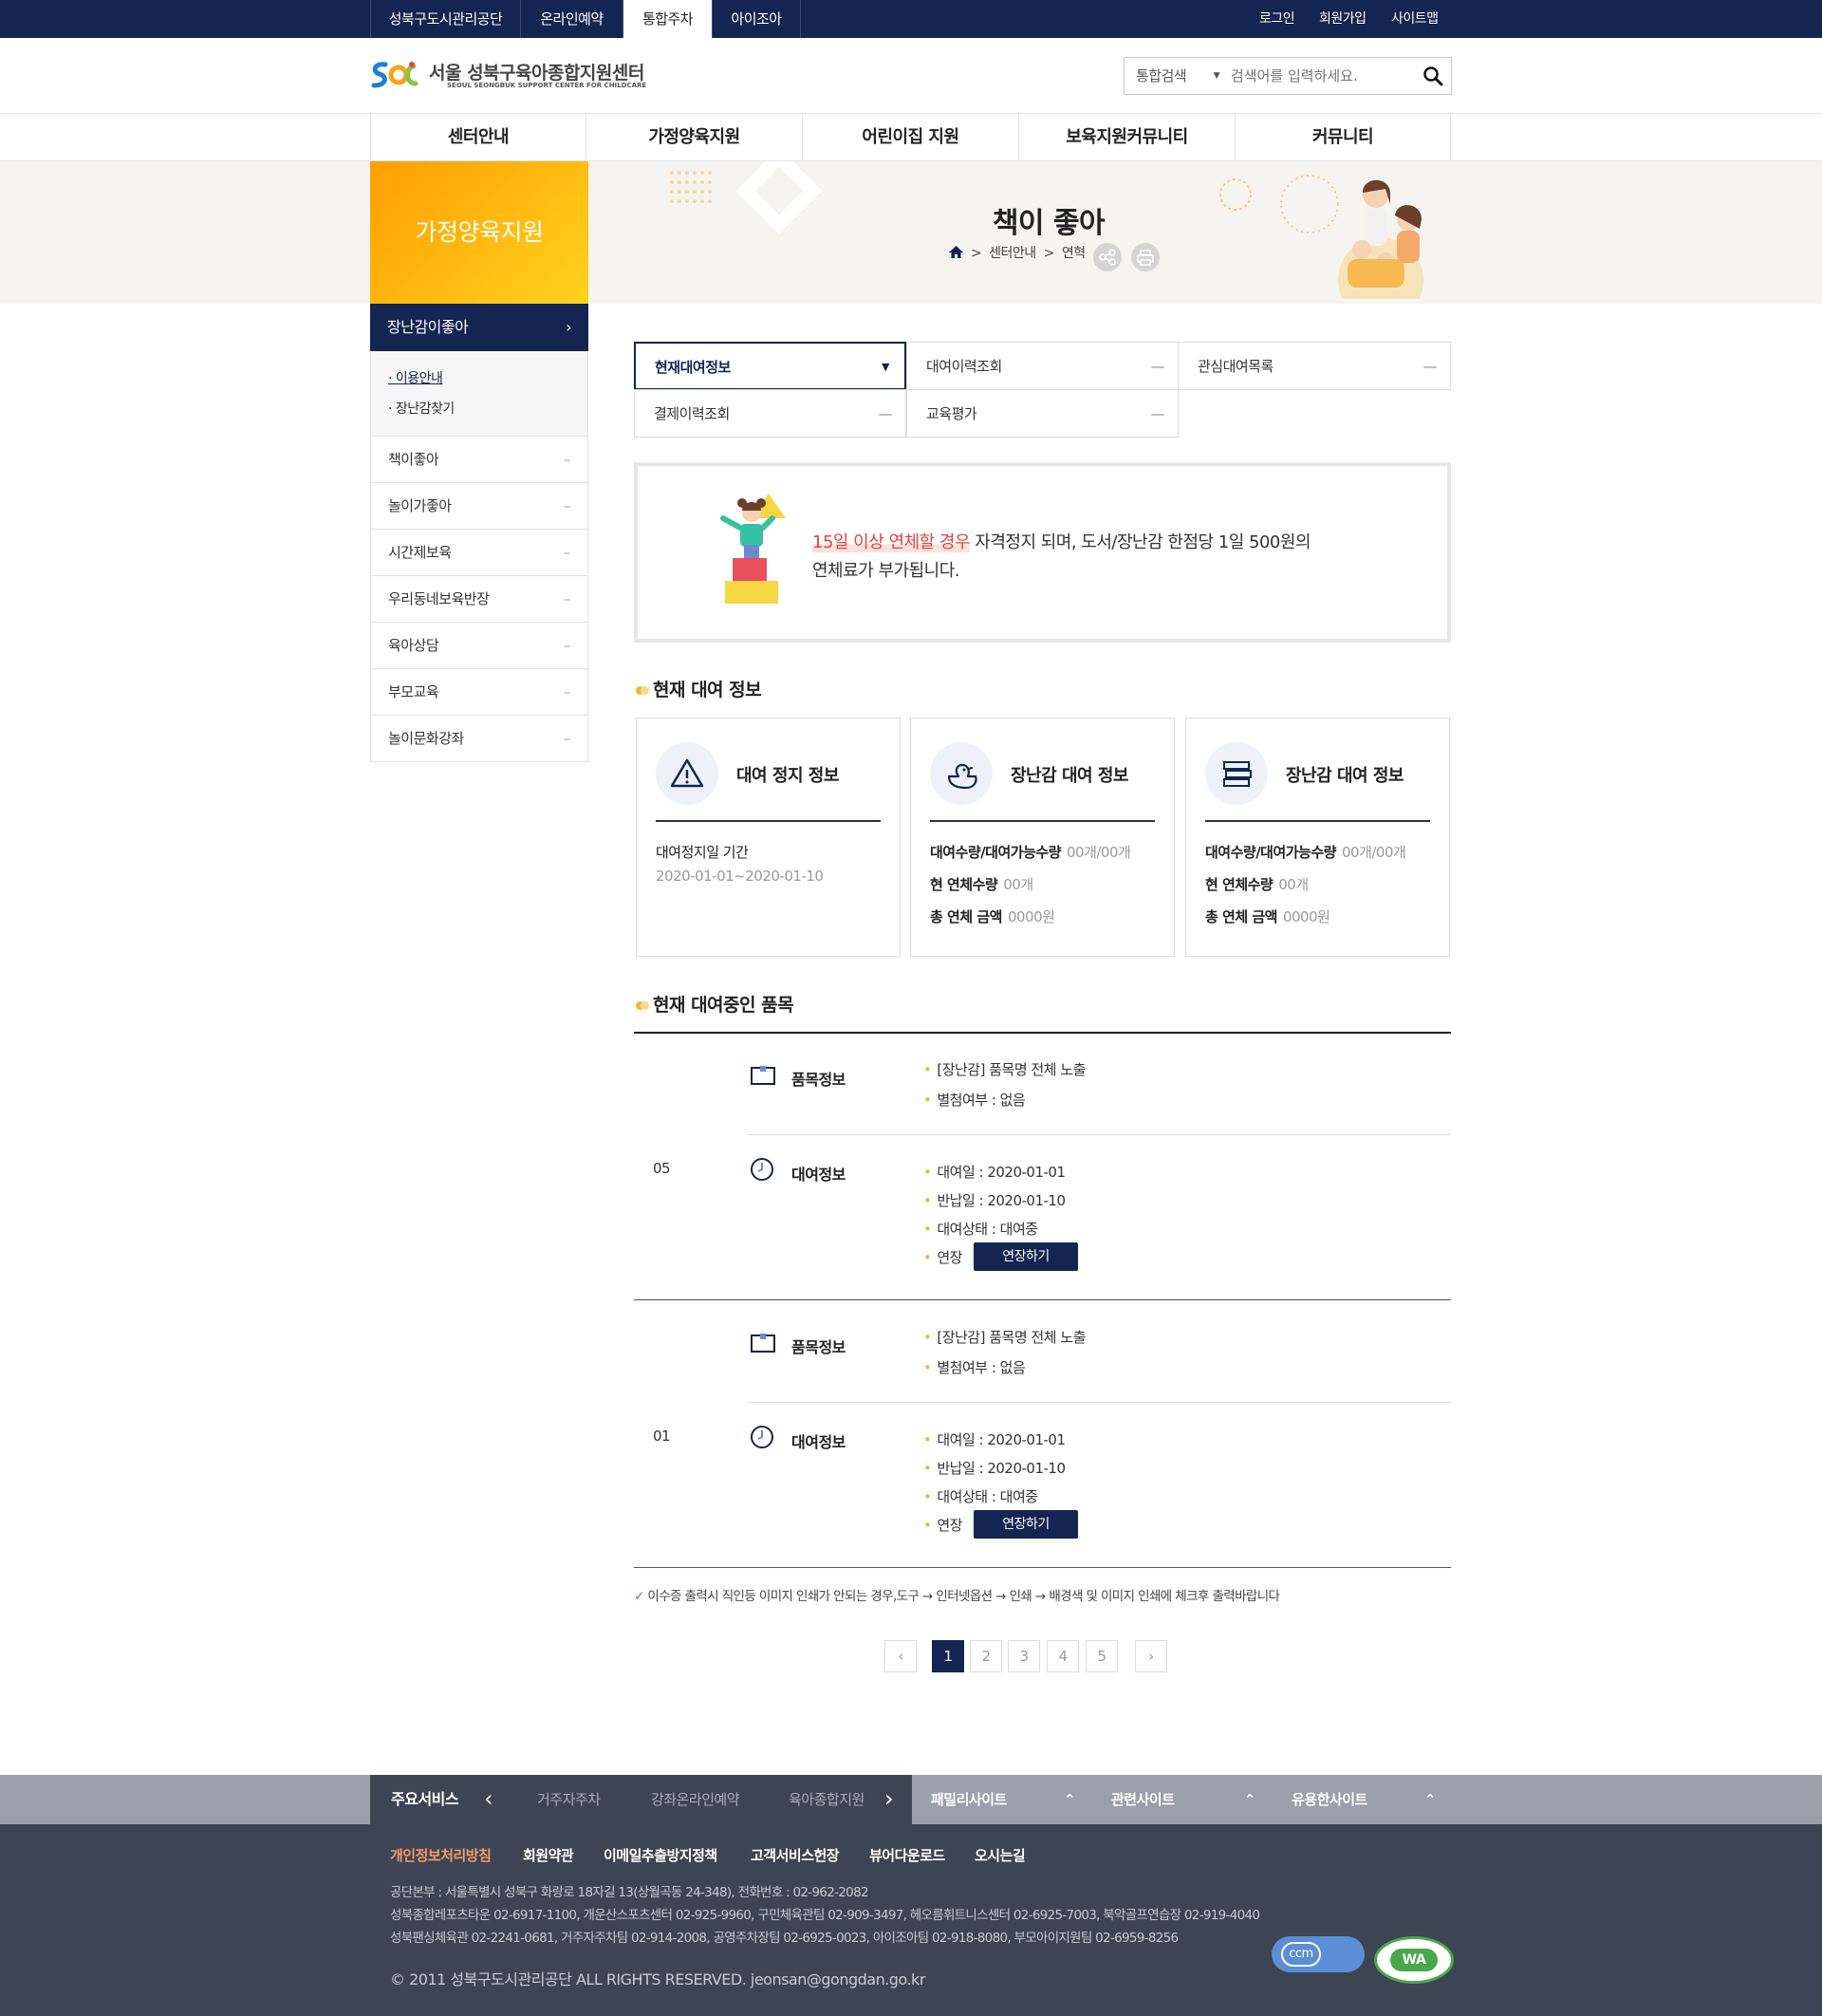 The height and width of the screenshot is (2016, 1822). What do you see at coordinates (687, 773) in the screenshot?
I see `warning-icon` at bounding box center [687, 773].